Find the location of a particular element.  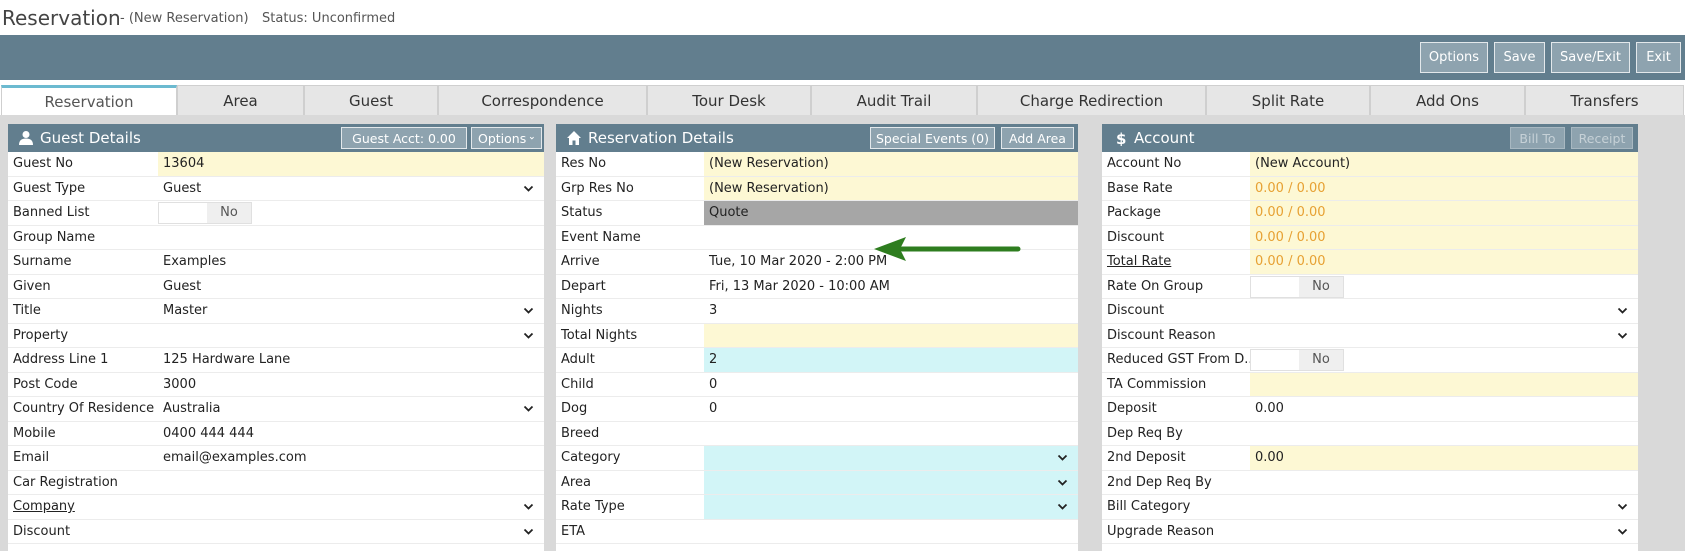

property-select is located at coordinates (351, 336).